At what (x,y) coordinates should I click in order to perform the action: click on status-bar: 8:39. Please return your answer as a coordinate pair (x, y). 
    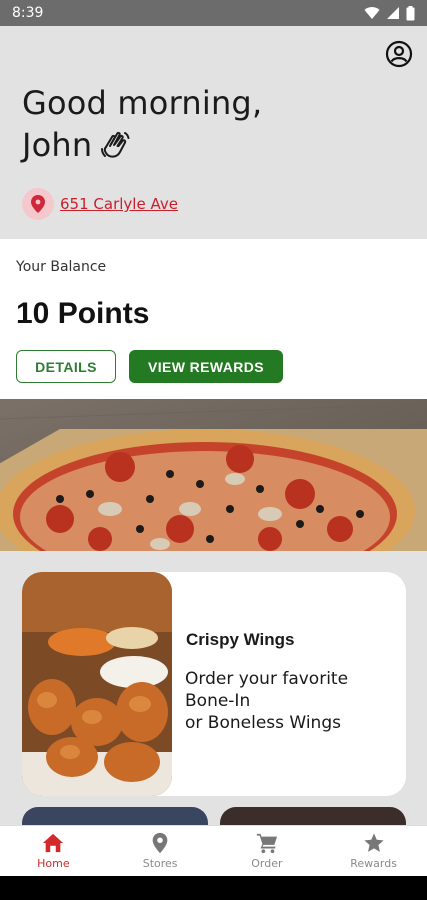
    Looking at the image, I should click on (213, 13).